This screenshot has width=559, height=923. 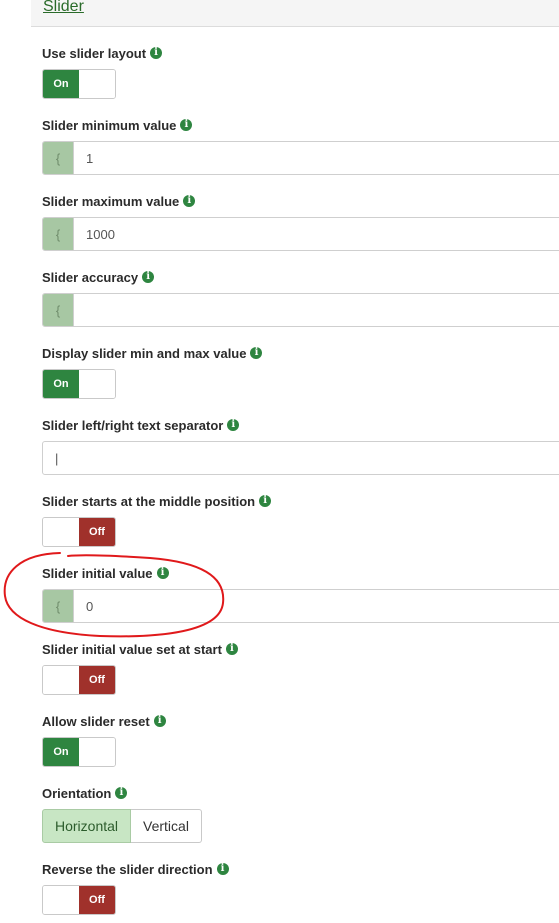 I want to click on field-slider-max: Slider maximum value i {, so click(x=300, y=222).